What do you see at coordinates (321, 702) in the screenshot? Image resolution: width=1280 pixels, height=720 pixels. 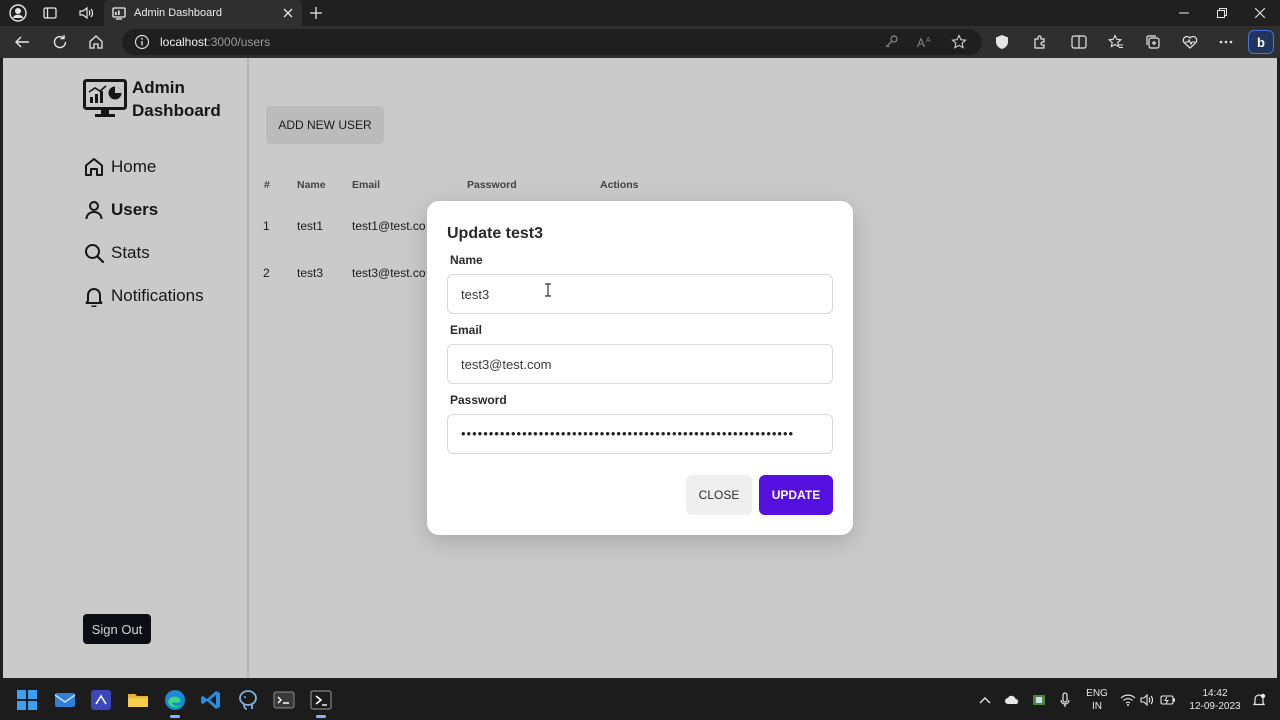 I see `powershell-icon` at bounding box center [321, 702].